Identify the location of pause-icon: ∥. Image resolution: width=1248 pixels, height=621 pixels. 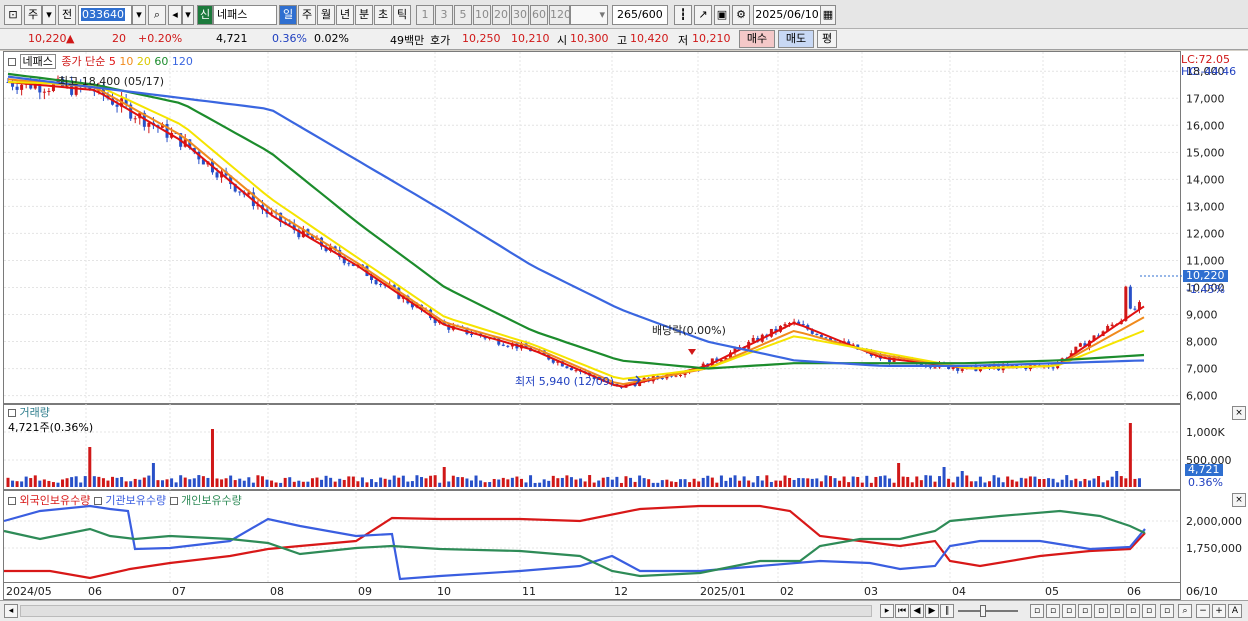
(947, 611).